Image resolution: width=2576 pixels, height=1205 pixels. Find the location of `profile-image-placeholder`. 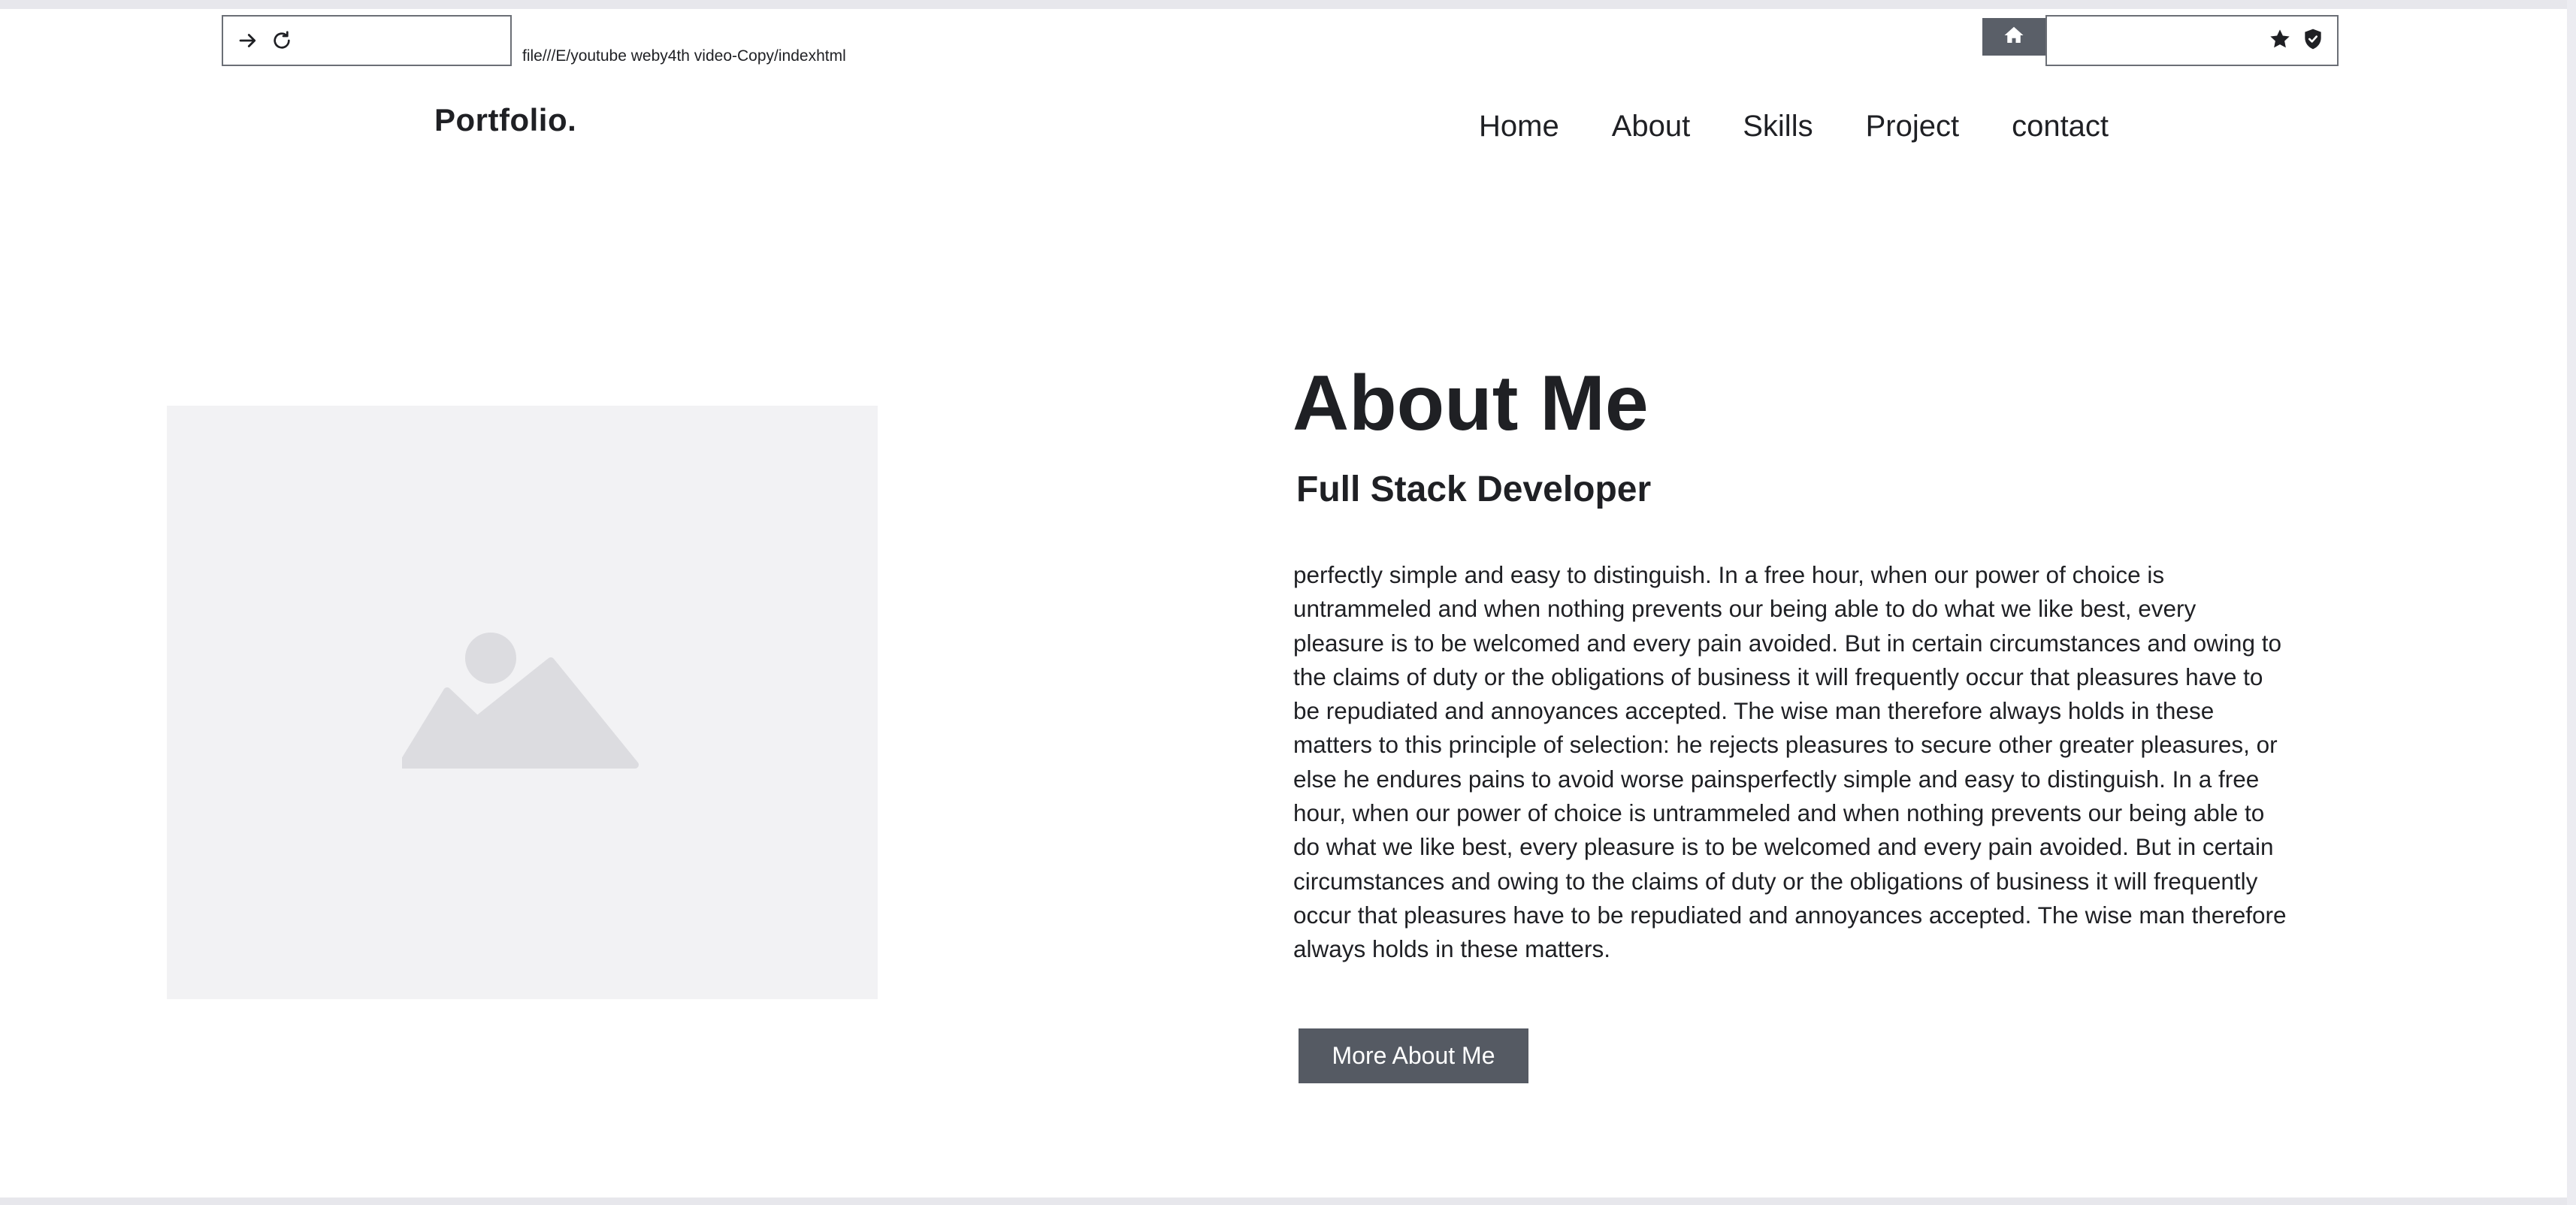

profile-image-placeholder is located at coordinates (522, 702).